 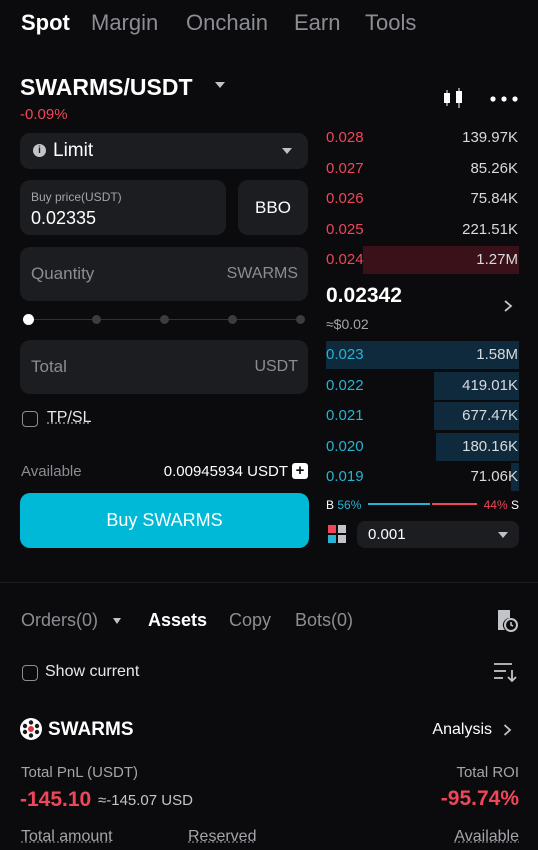 What do you see at coordinates (345, 168) in the screenshot?
I see `ask-price: 0.027` at bounding box center [345, 168].